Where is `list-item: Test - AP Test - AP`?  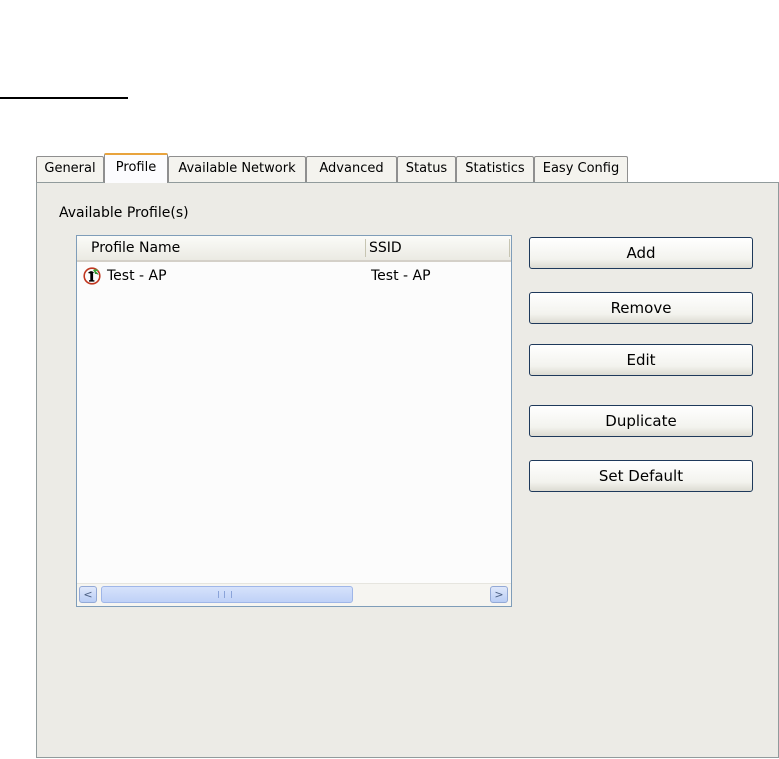
list-item: Test - AP Test - AP is located at coordinates (291, 276).